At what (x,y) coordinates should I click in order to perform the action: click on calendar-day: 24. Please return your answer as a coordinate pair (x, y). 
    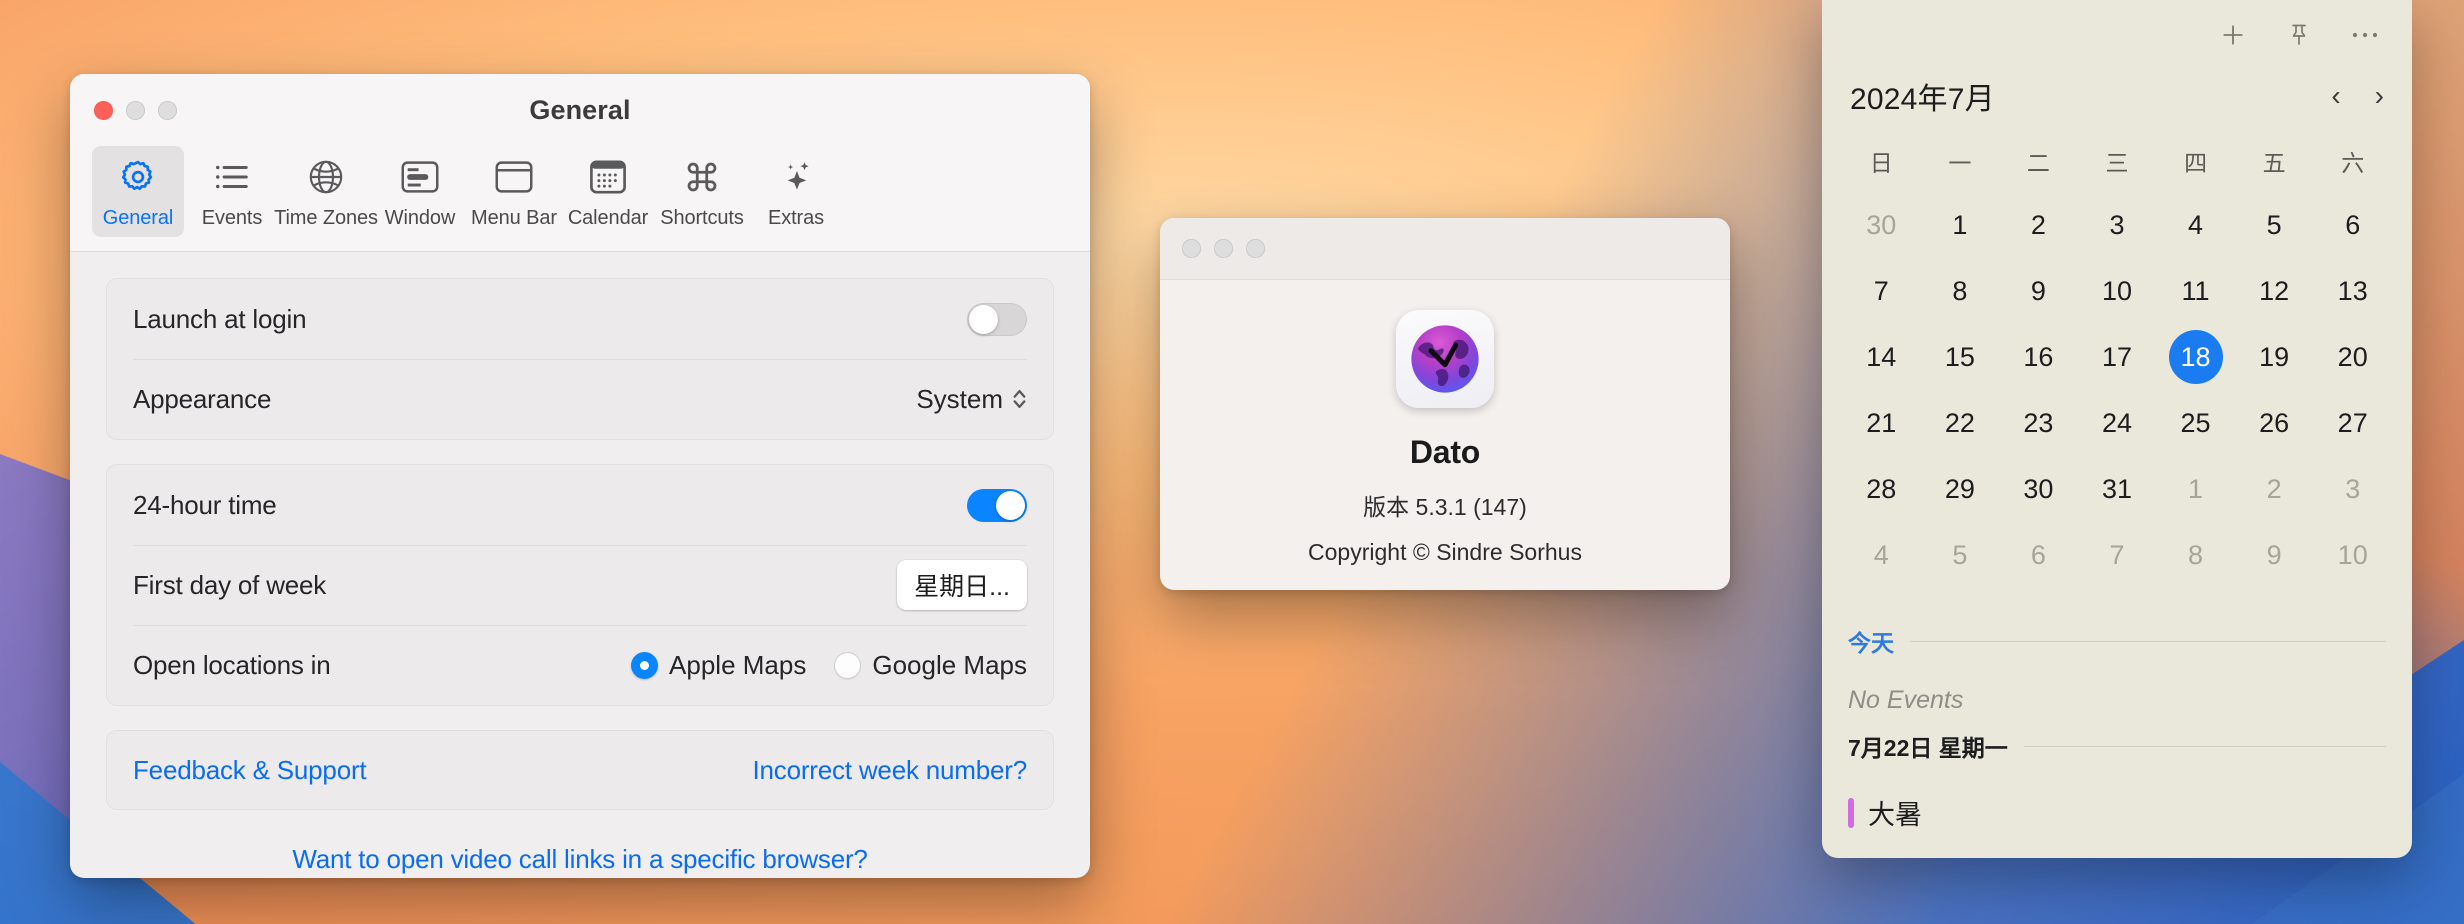
    Looking at the image, I should click on (2117, 423).